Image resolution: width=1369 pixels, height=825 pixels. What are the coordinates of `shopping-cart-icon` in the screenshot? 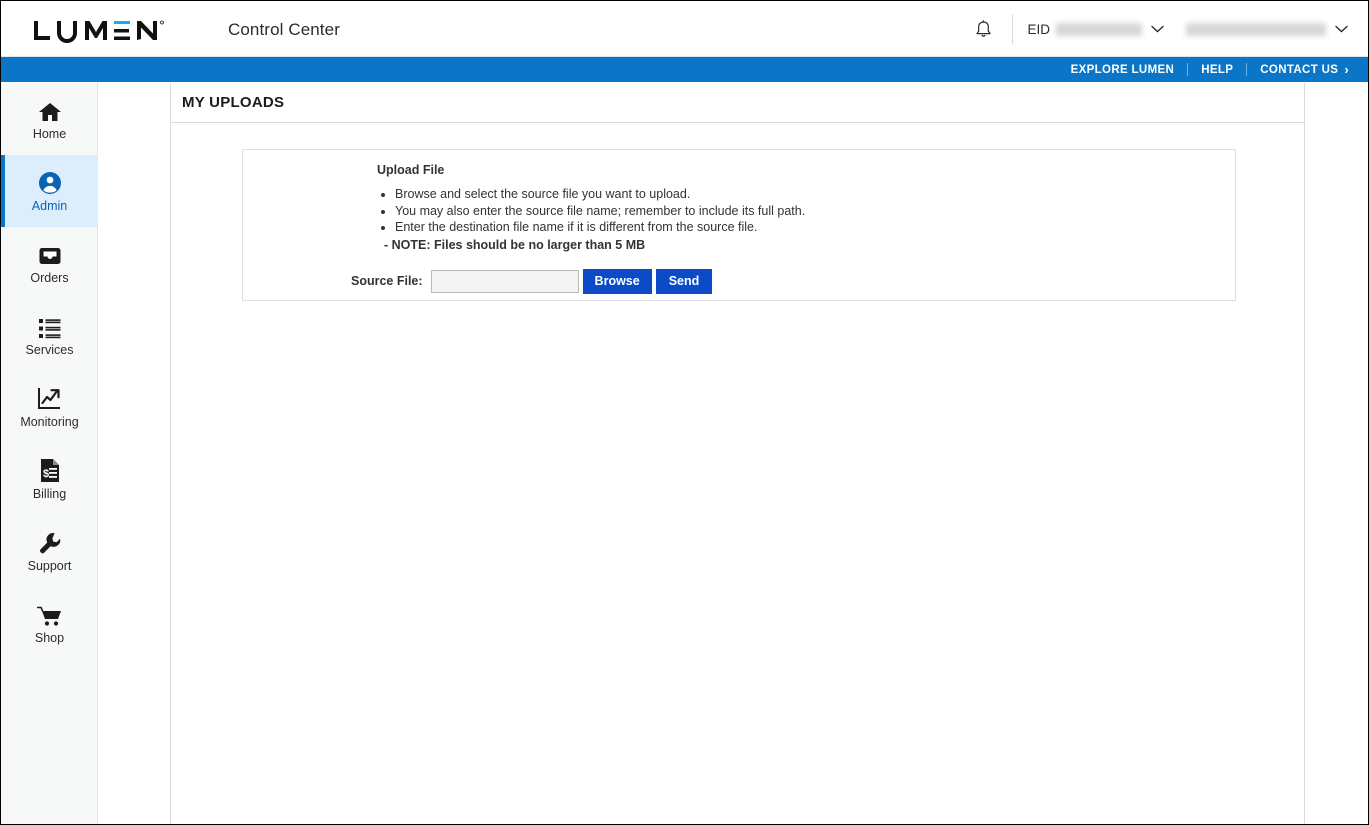 It's located at (49, 614).